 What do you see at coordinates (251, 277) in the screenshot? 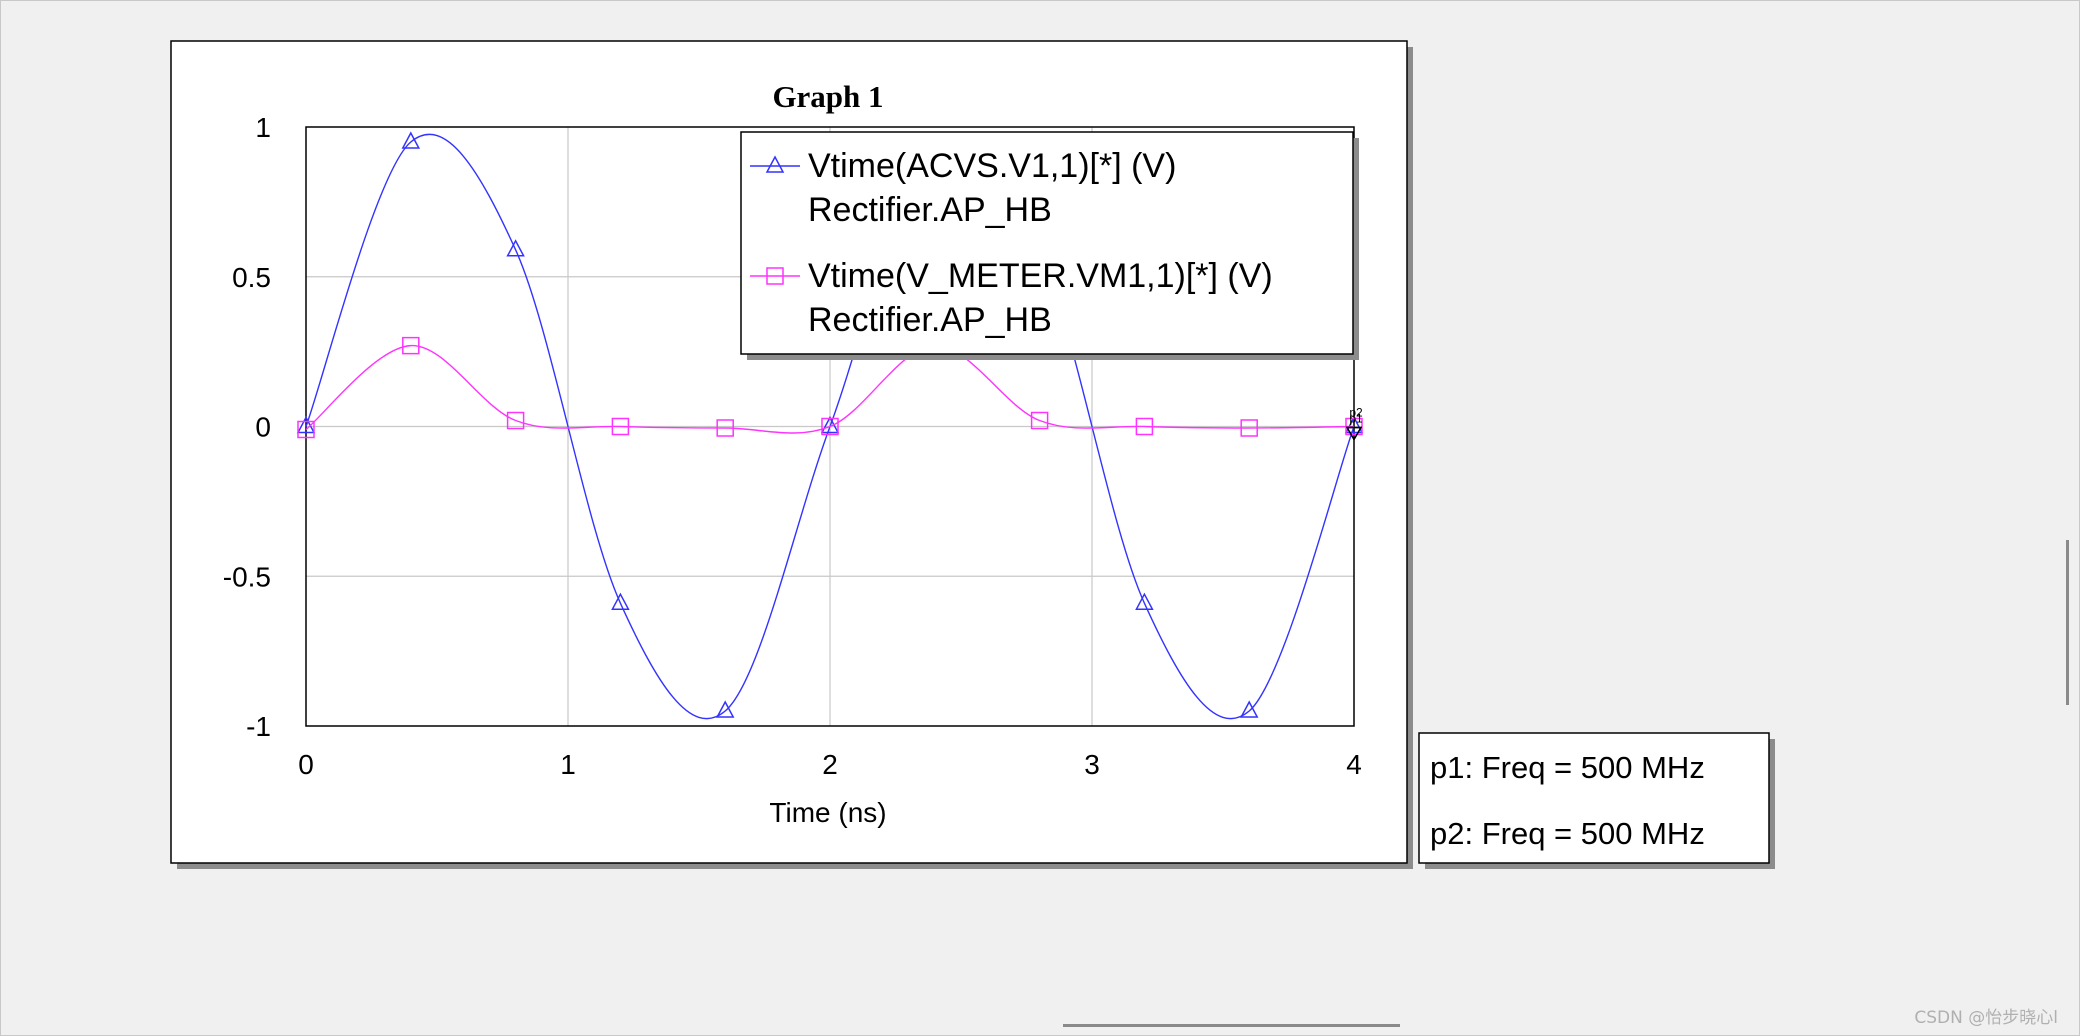
I see `y-tick-label: 0.5` at bounding box center [251, 277].